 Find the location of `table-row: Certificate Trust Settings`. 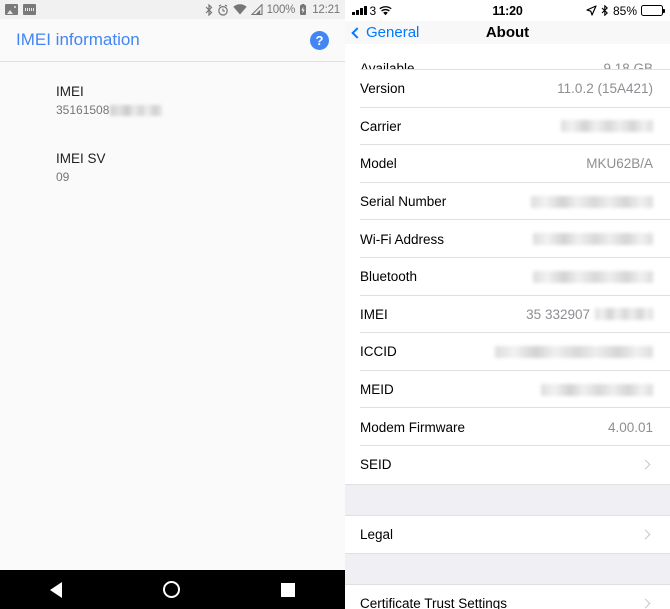

table-row: Certificate Trust Settings is located at coordinates (507, 597).